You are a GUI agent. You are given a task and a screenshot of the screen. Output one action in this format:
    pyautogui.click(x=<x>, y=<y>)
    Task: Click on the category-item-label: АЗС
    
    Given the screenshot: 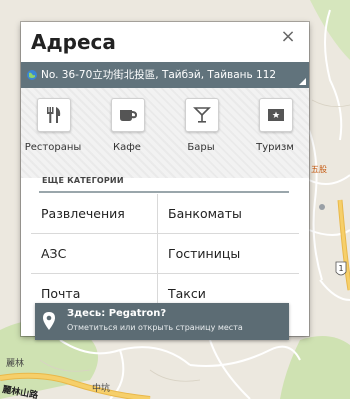 What is the action you would take?
    pyautogui.click(x=54, y=253)
    